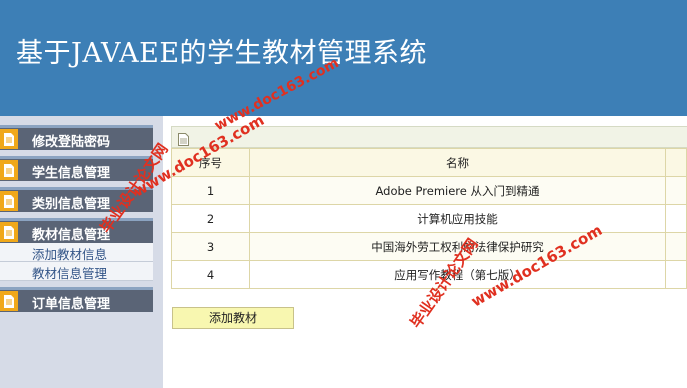 The image size is (687, 388). What do you see at coordinates (210, 274) in the screenshot?
I see `table-cell-index: 4` at bounding box center [210, 274].